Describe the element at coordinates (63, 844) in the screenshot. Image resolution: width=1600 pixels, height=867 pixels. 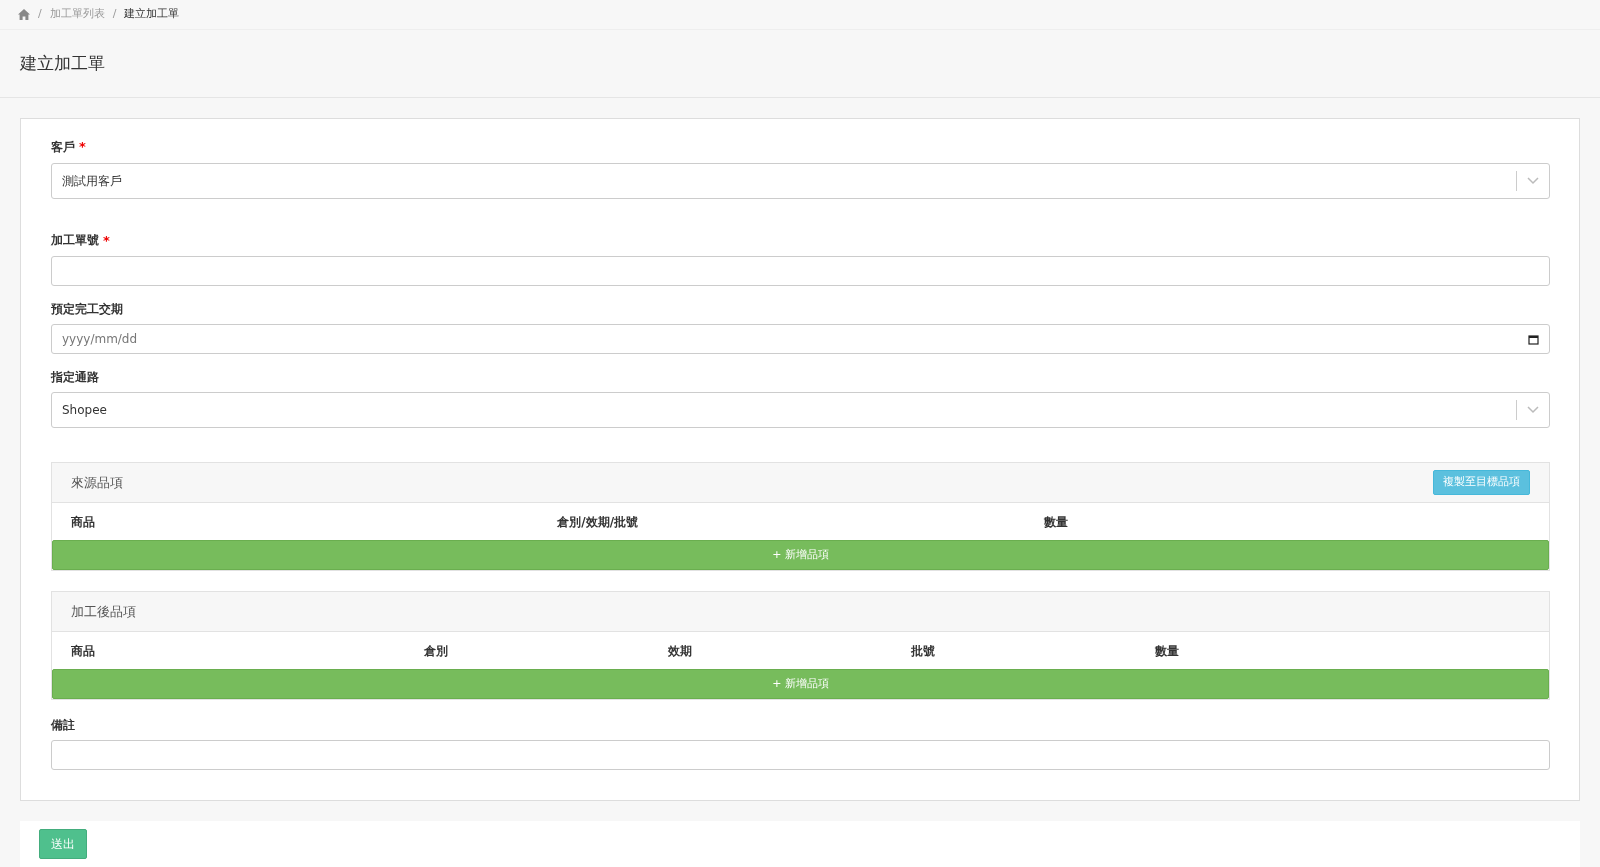
I see `submit-button: 送出` at that location.